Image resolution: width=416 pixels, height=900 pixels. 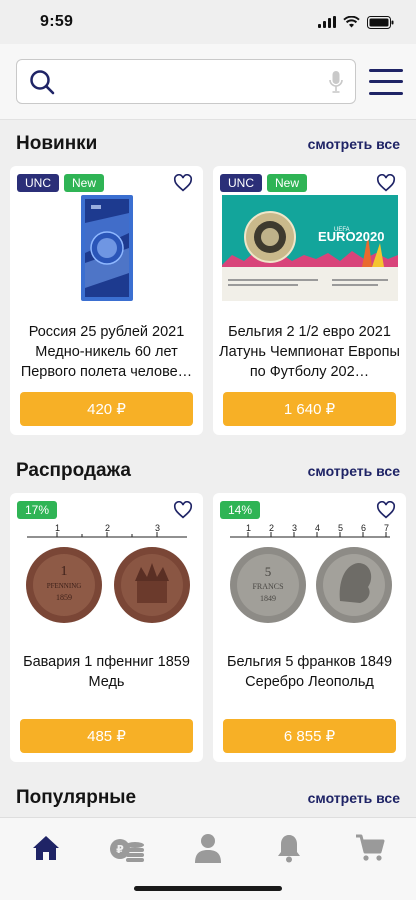 I want to click on home-indicator, so click(x=208, y=888).